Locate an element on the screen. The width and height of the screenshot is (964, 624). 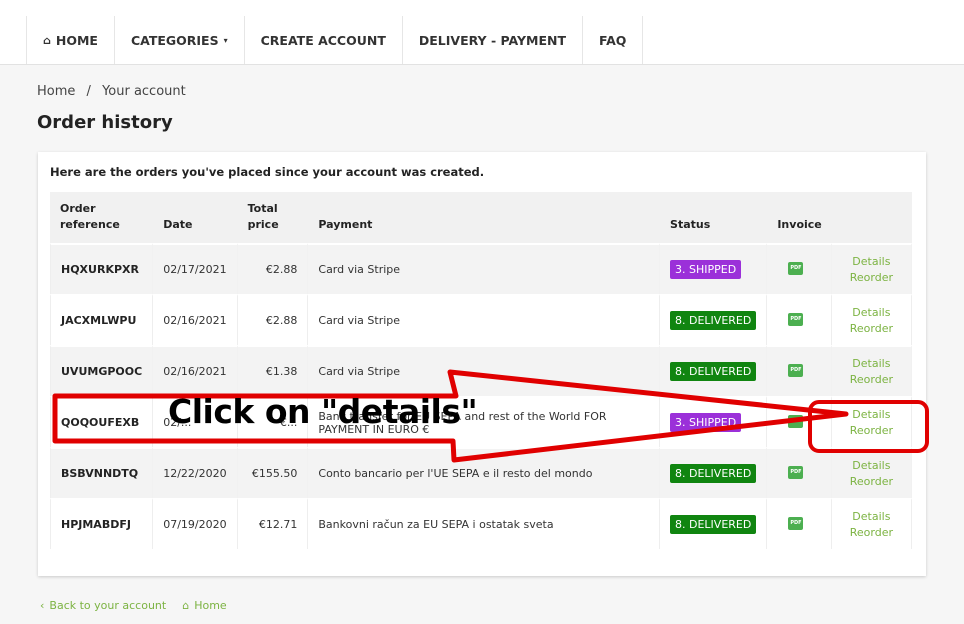
nav-categories: CATEGORIES ▾ is located at coordinates (180, 40).